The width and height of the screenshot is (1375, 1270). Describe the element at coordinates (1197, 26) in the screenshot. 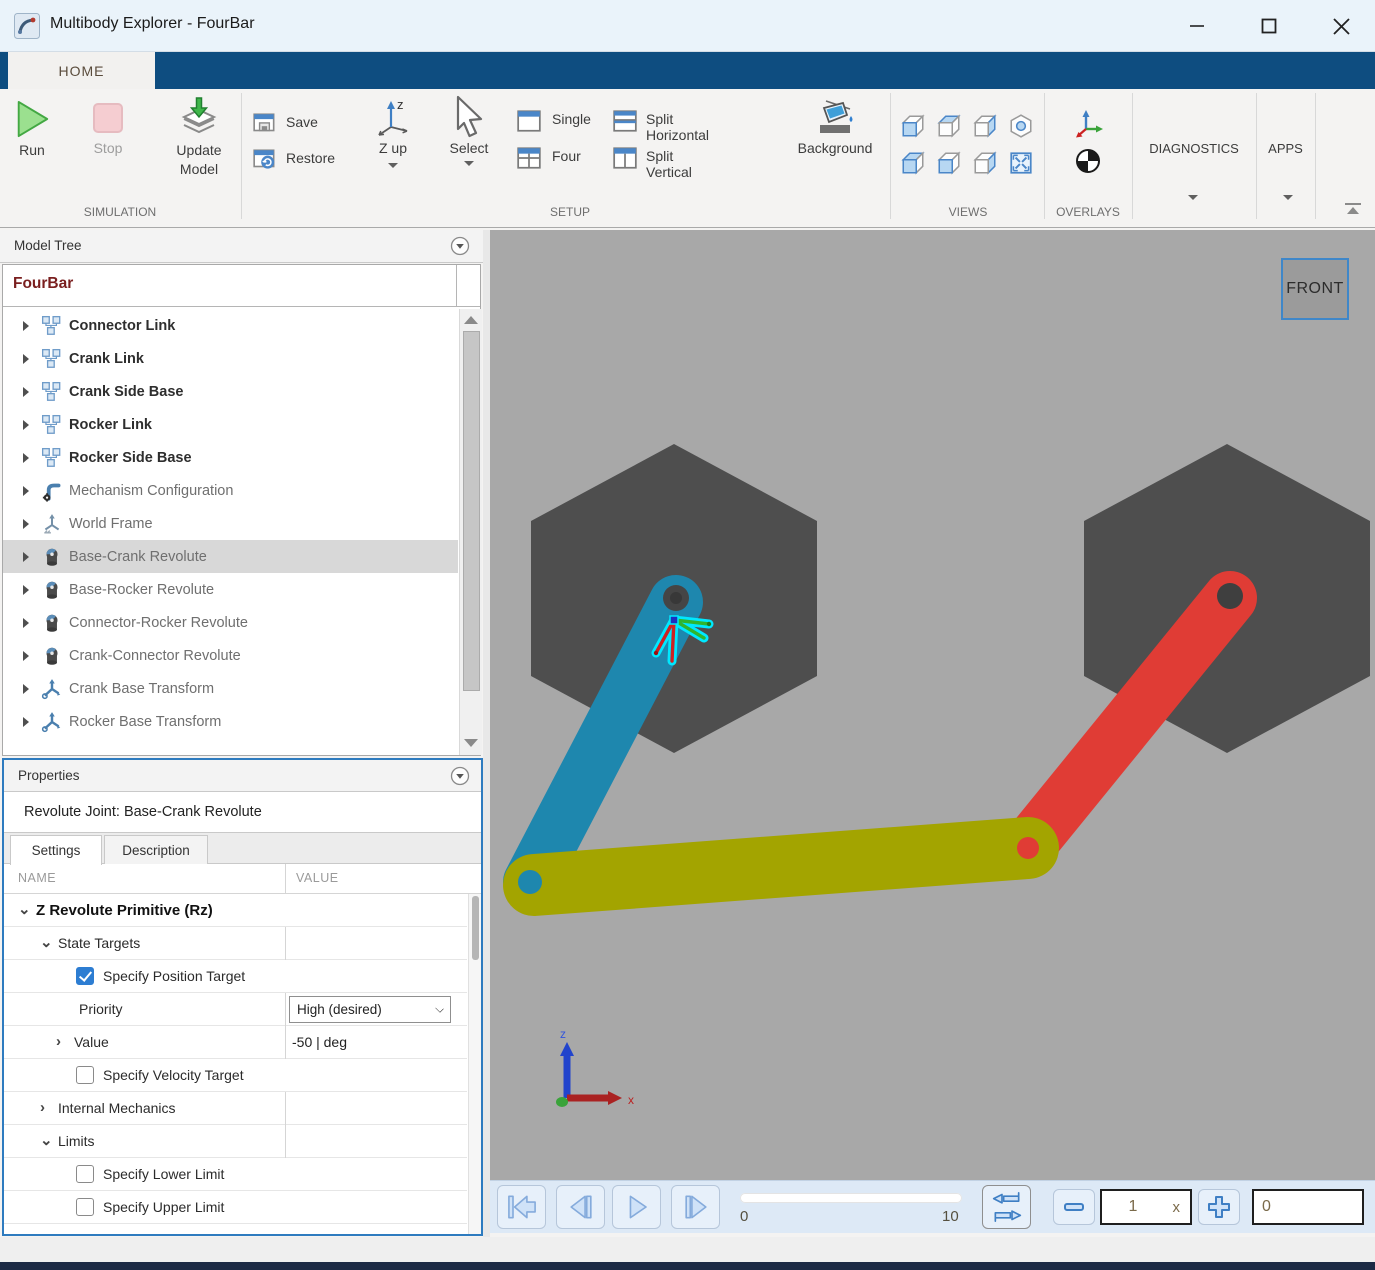

I see `minimize-button` at that location.